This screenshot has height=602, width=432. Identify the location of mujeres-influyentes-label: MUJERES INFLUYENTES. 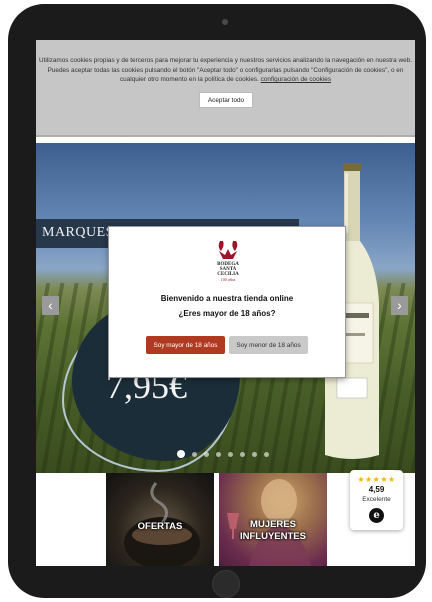
(273, 530).